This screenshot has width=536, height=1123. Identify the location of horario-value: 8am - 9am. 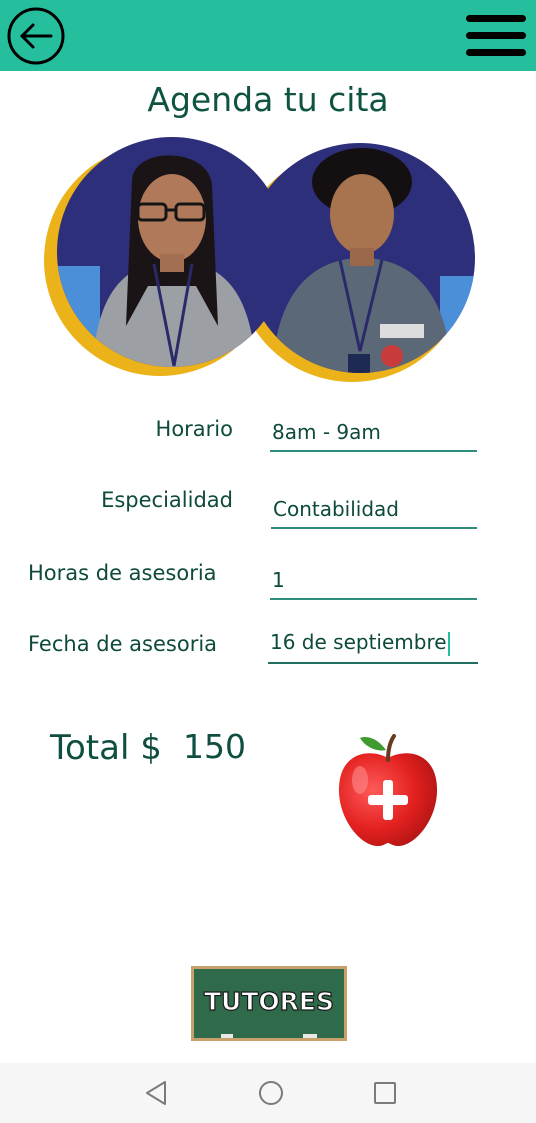
(326, 432).